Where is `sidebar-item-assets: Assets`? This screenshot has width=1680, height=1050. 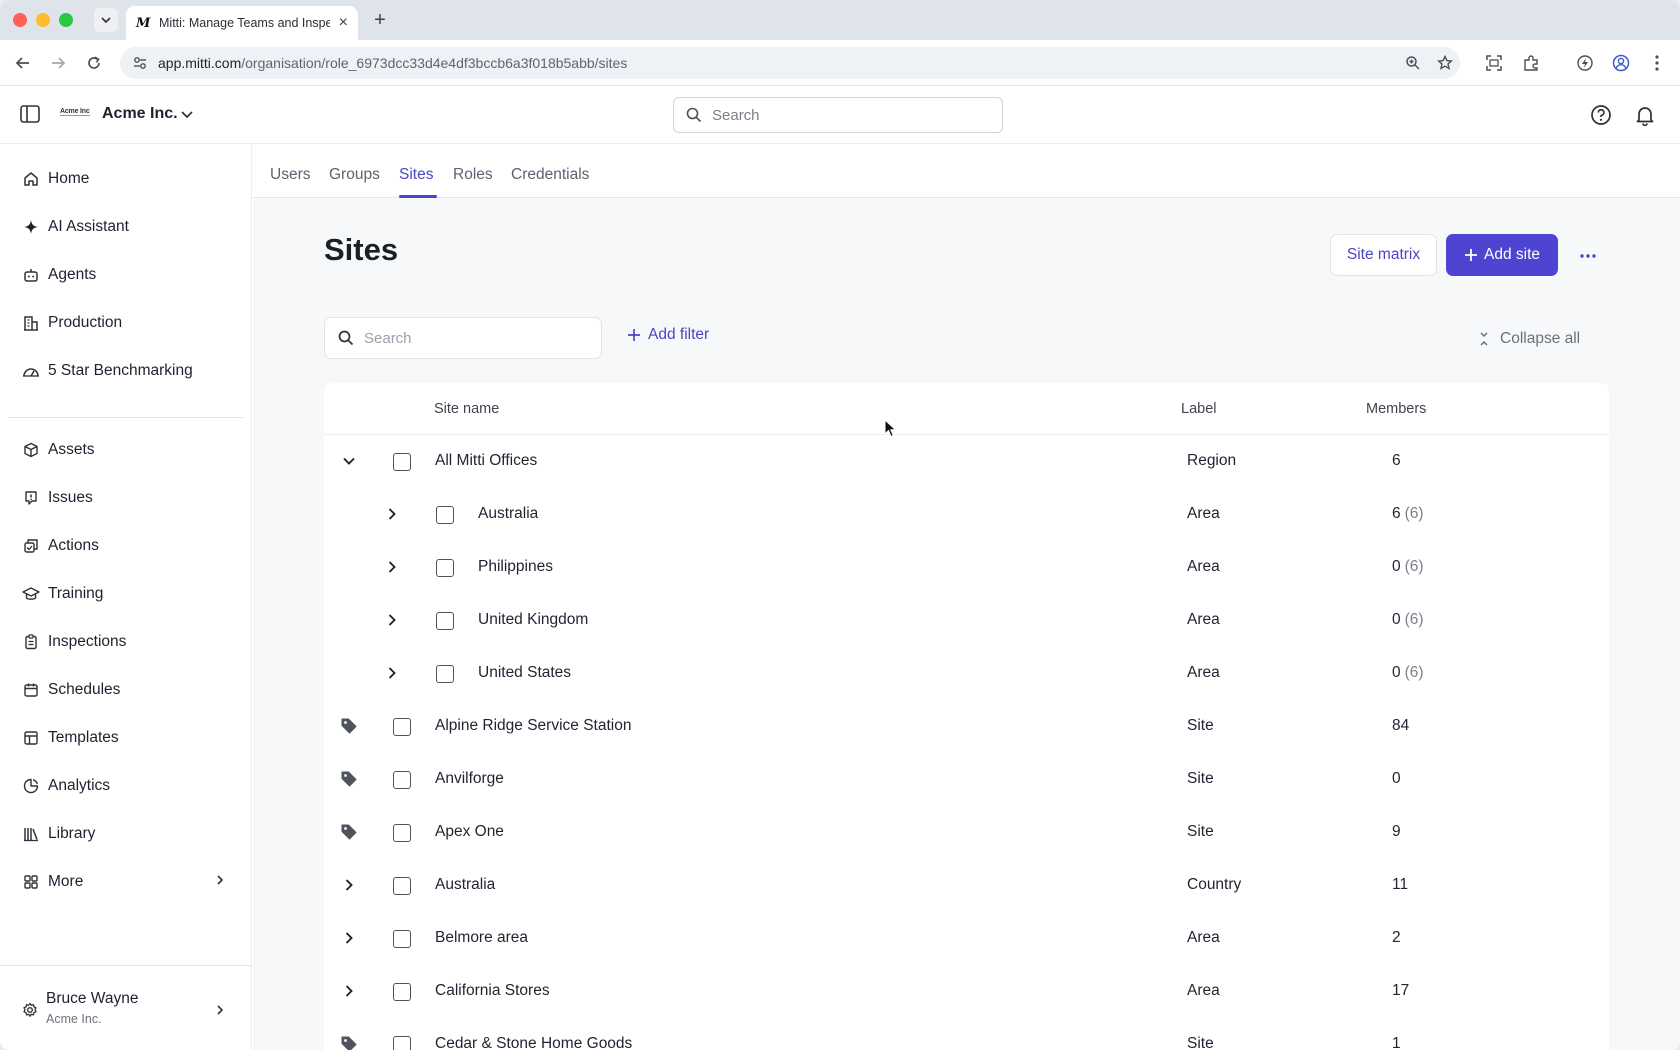
sidebar-item-assets: Assets is located at coordinates (126, 450).